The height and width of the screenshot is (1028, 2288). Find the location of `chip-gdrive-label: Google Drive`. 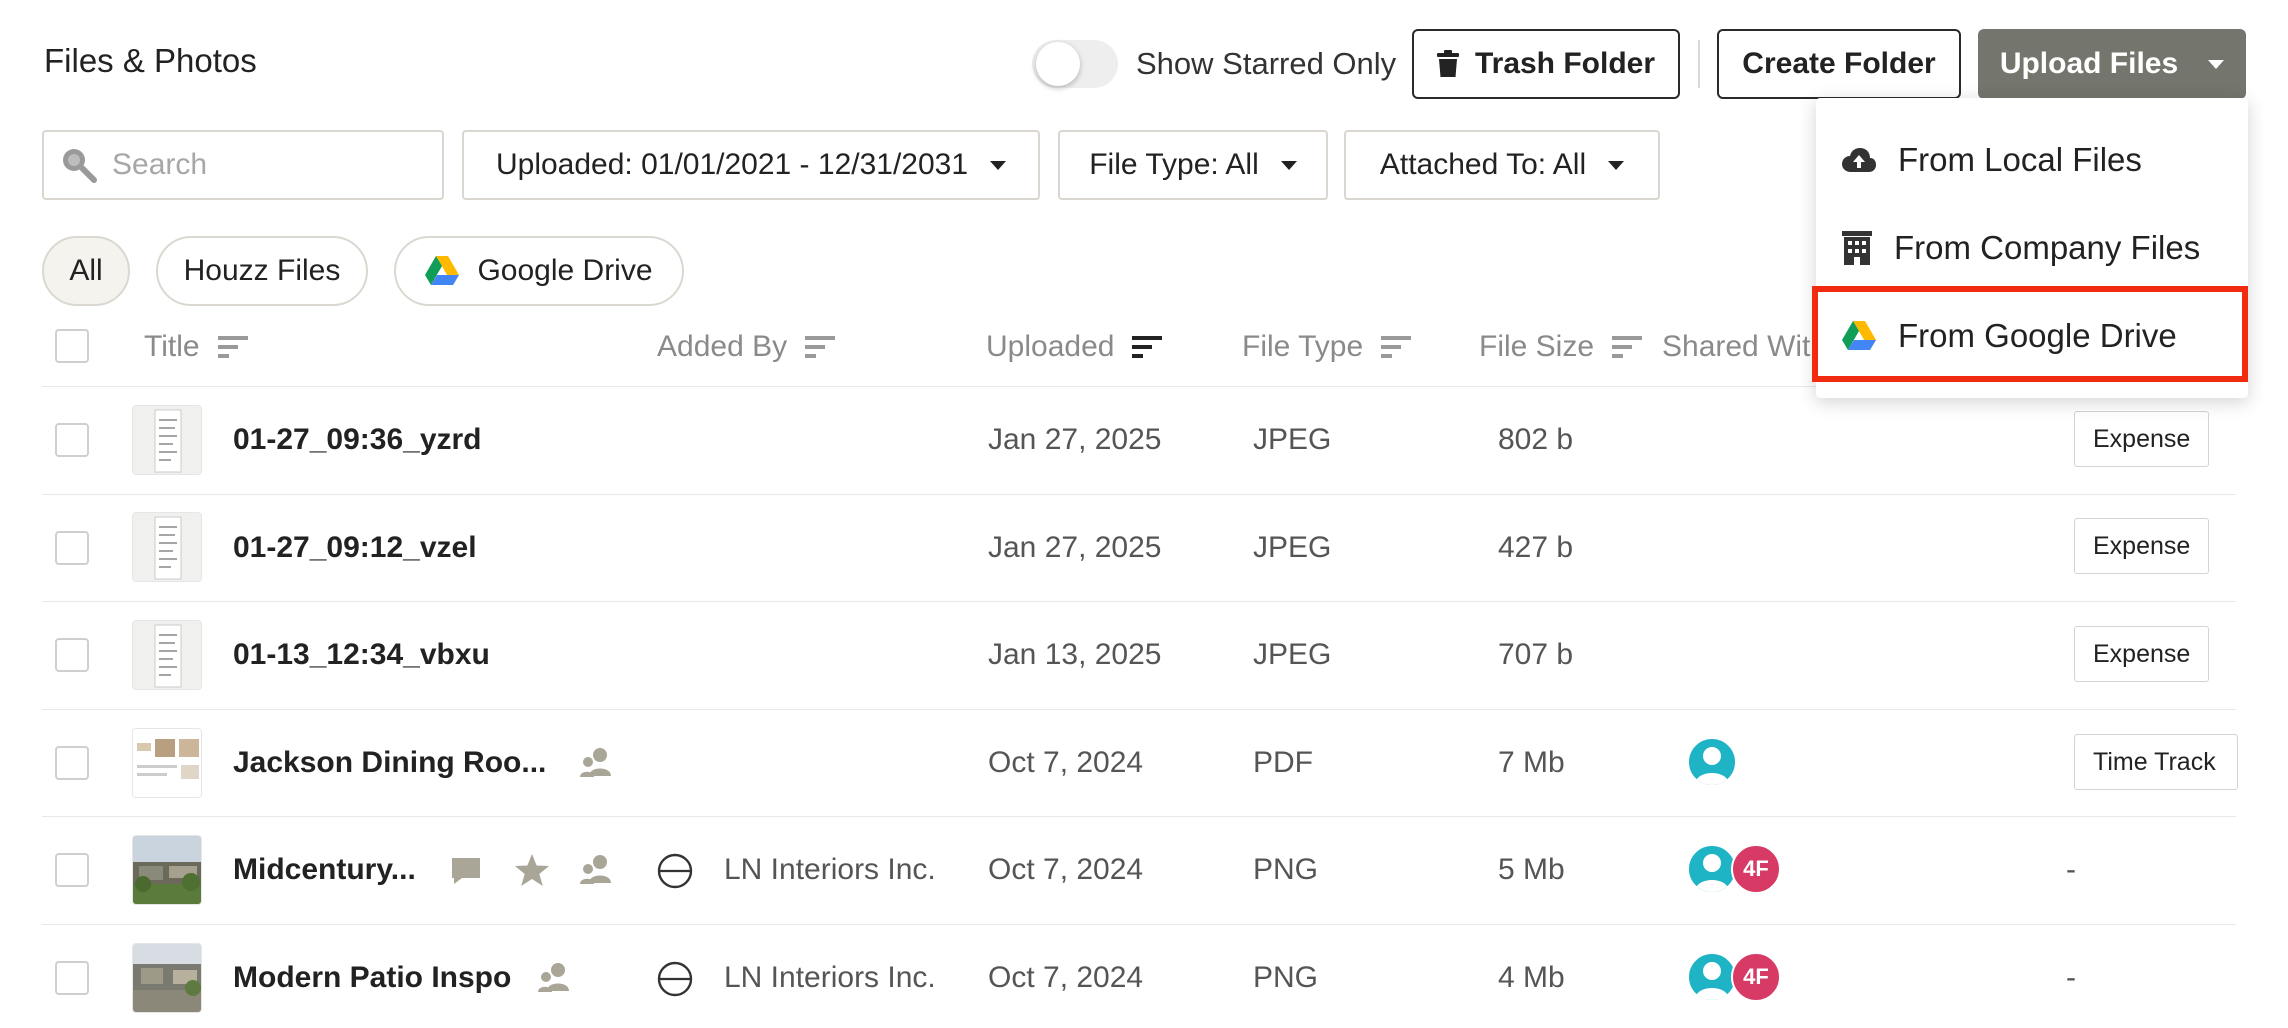

chip-gdrive-label: Google Drive is located at coordinates (565, 270).